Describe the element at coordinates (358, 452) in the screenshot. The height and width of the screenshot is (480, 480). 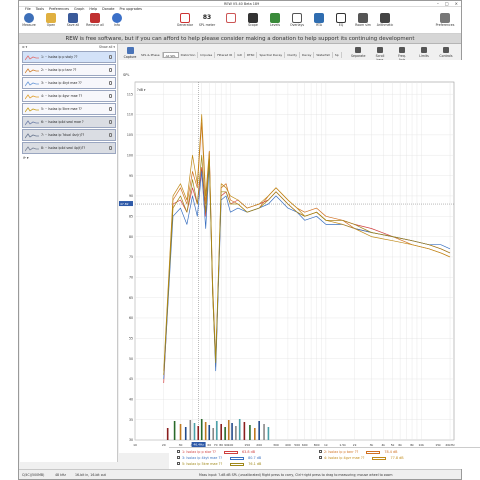
I see `legend-entry: 2: Isolax ip p tanr ?? 78.4 dB` at that location.